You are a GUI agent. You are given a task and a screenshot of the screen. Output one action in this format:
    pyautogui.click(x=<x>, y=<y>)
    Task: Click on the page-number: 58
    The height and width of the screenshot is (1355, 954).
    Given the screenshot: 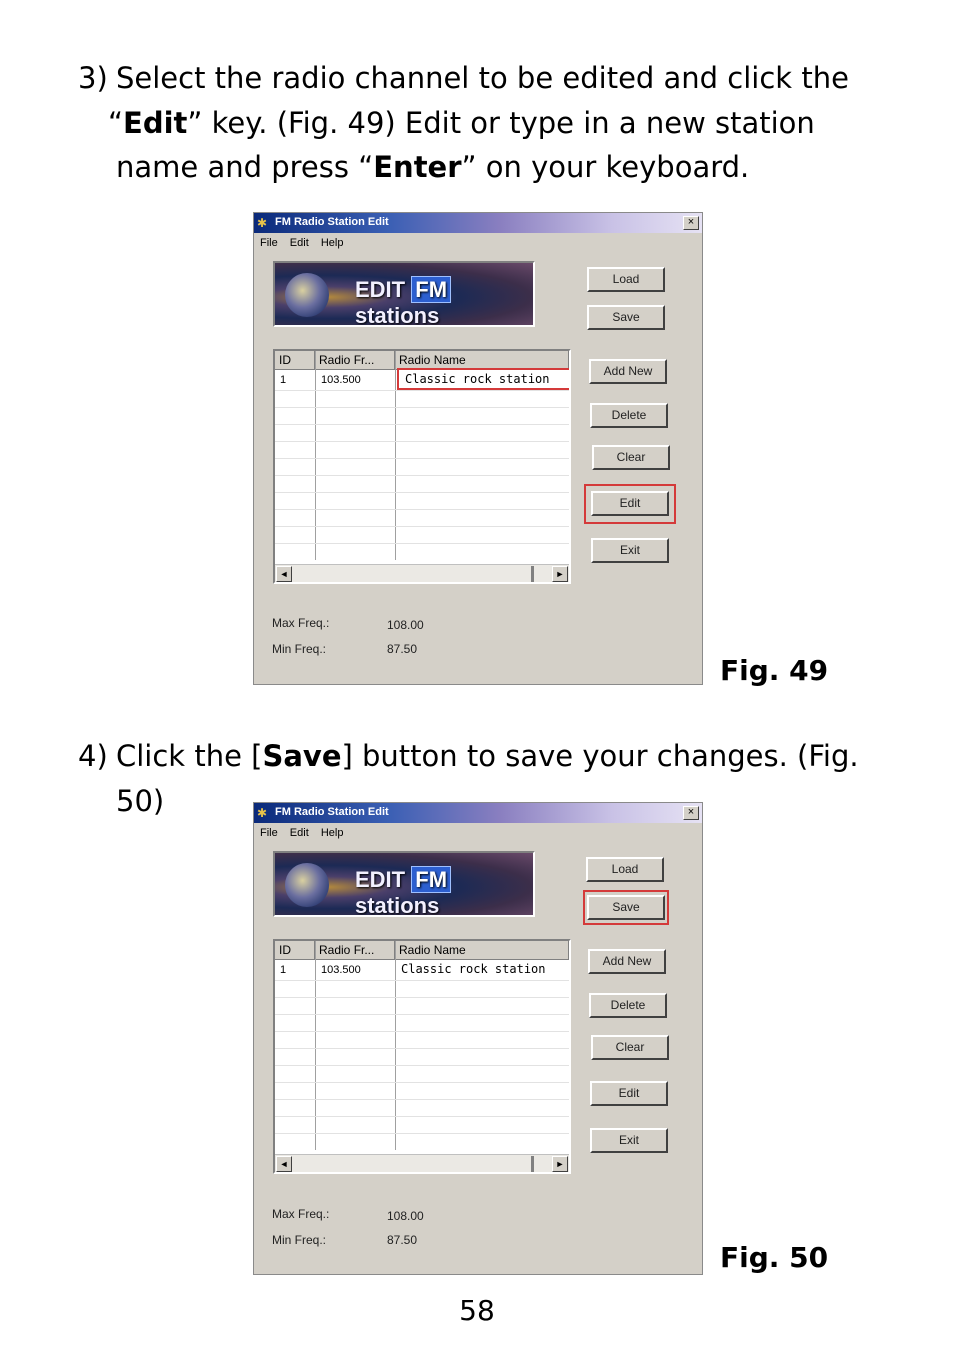 What is the action you would take?
    pyautogui.click(x=477, y=1310)
    